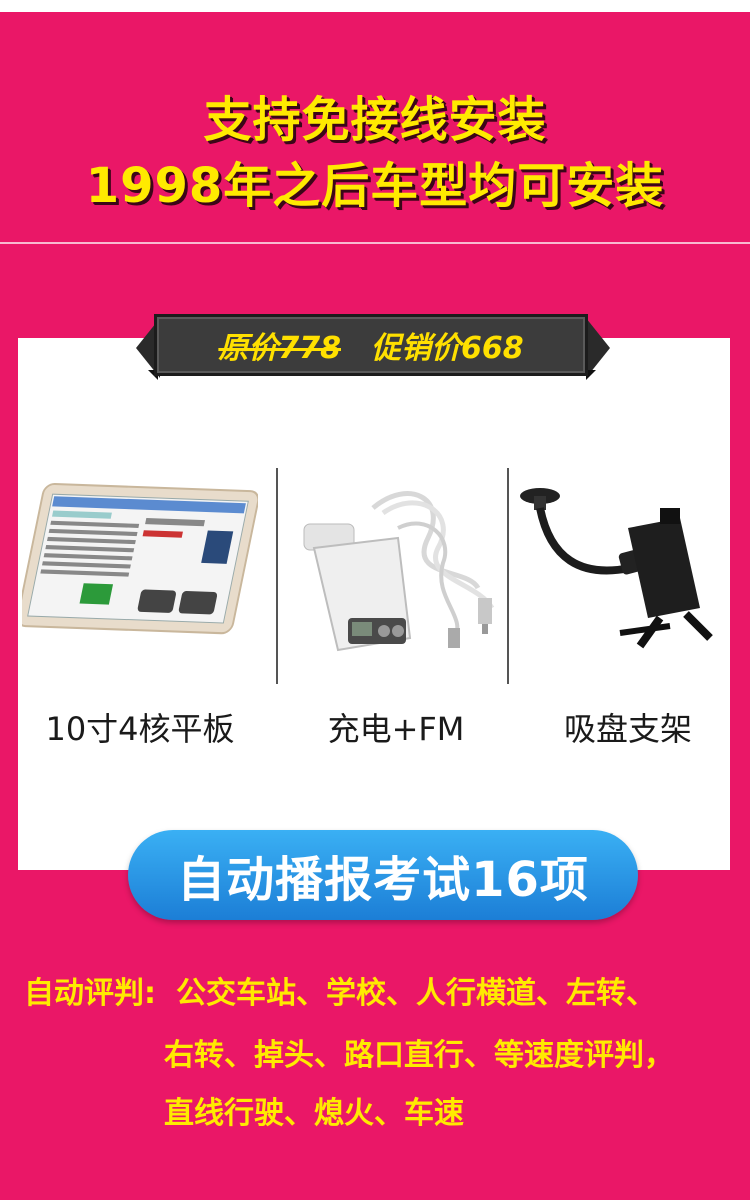 The height and width of the screenshot is (1200, 750). Describe the element at coordinates (375, 186) in the screenshot. I see `headline-compatibility: 1998年之后车型均可安装` at that location.